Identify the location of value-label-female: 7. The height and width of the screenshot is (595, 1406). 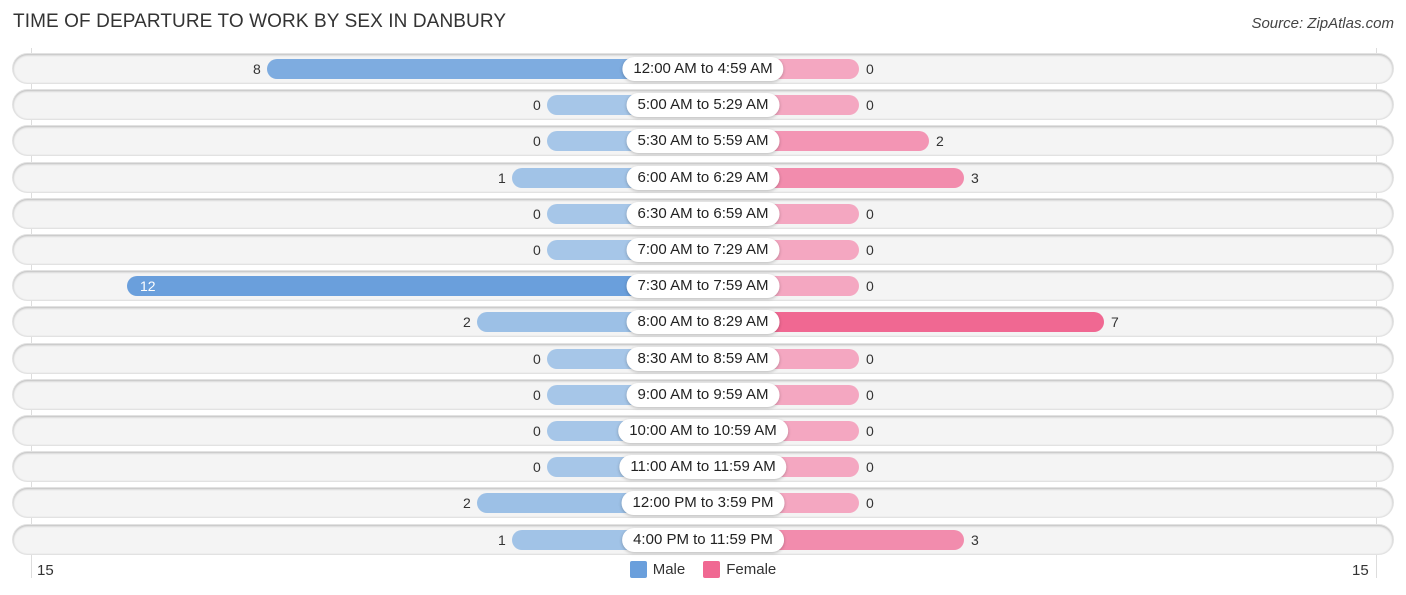
(1115, 321).